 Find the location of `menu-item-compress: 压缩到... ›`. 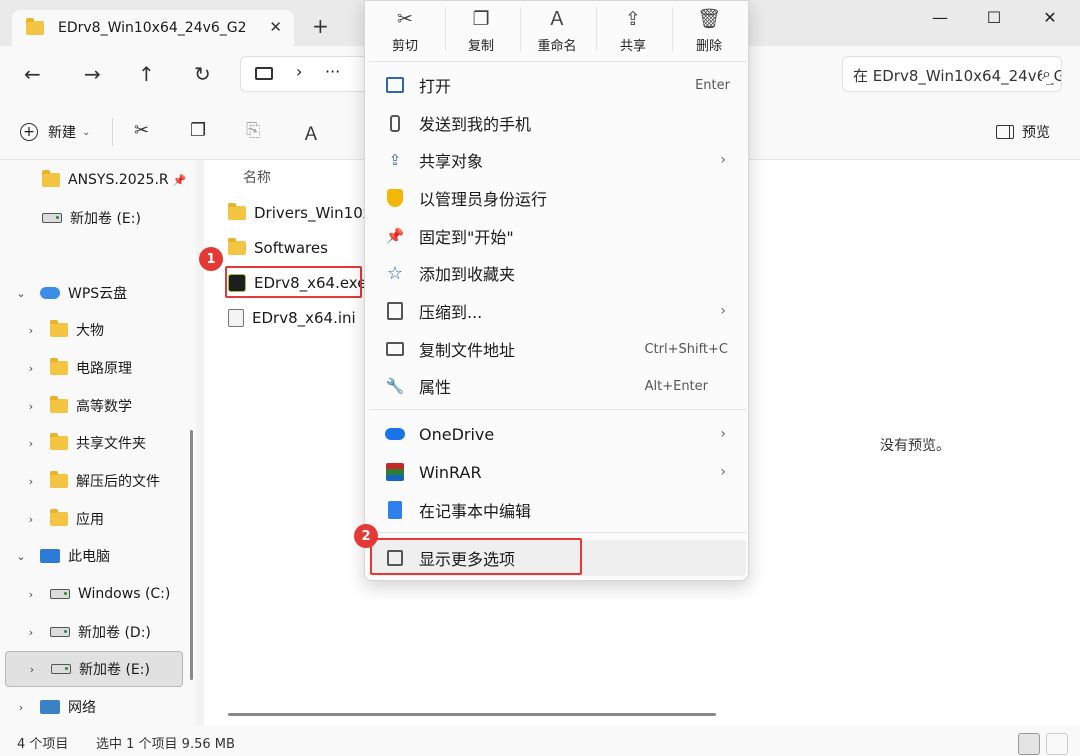

menu-item-compress: 压缩到... › is located at coordinates (557, 311).